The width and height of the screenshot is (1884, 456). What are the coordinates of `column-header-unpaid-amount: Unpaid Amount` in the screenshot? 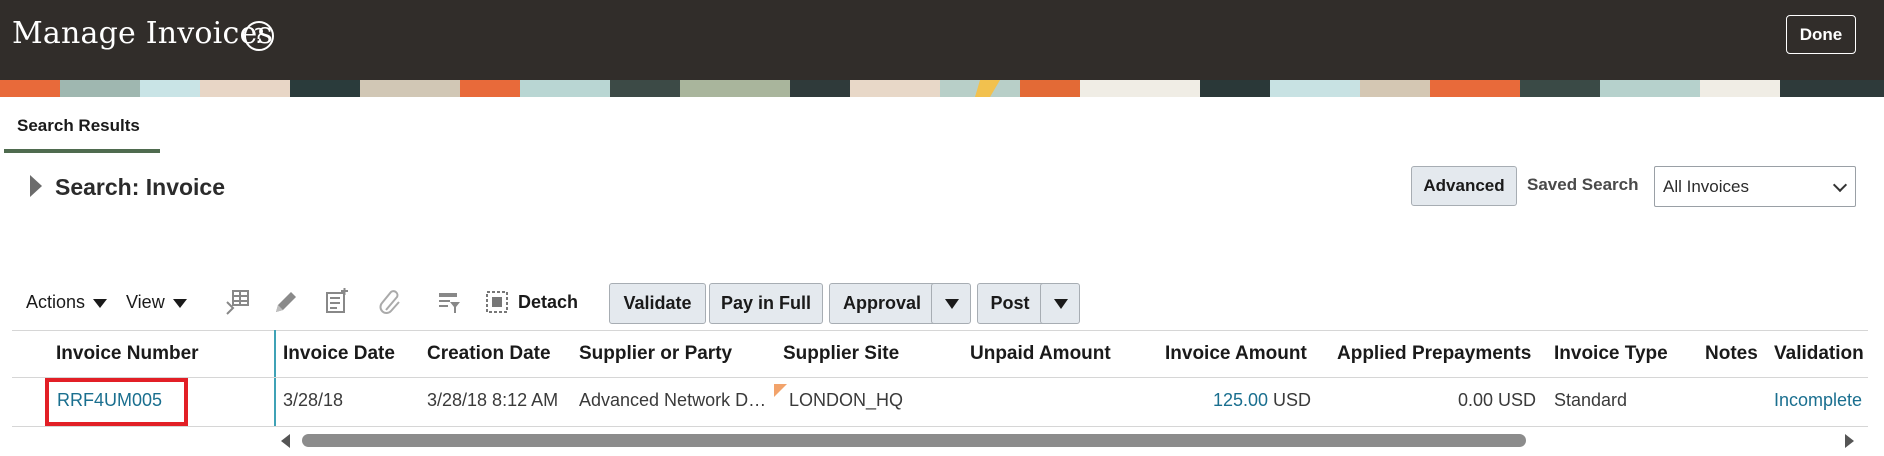 It's located at (1040, 354).